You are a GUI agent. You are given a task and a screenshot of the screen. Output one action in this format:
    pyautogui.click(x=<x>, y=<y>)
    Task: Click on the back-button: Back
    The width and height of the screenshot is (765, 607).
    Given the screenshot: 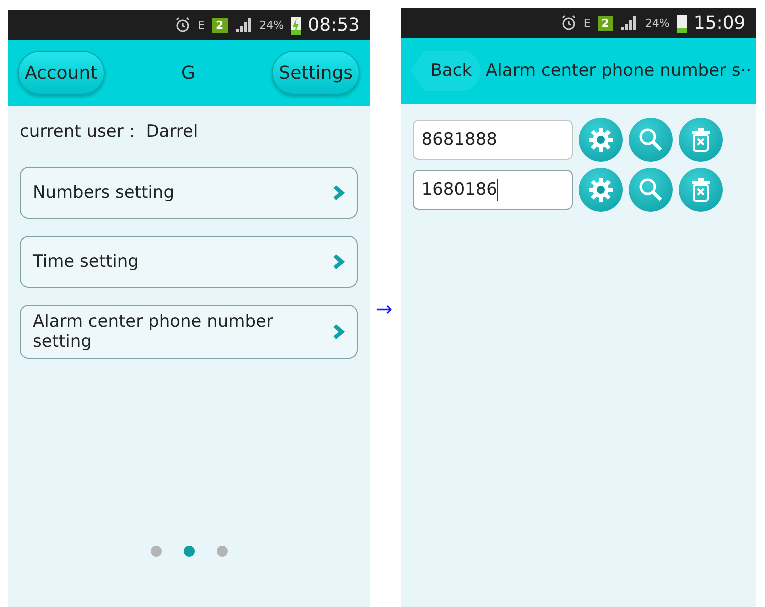 What is the action you would take?
    pyautogui.click(x=445, y=71)
    